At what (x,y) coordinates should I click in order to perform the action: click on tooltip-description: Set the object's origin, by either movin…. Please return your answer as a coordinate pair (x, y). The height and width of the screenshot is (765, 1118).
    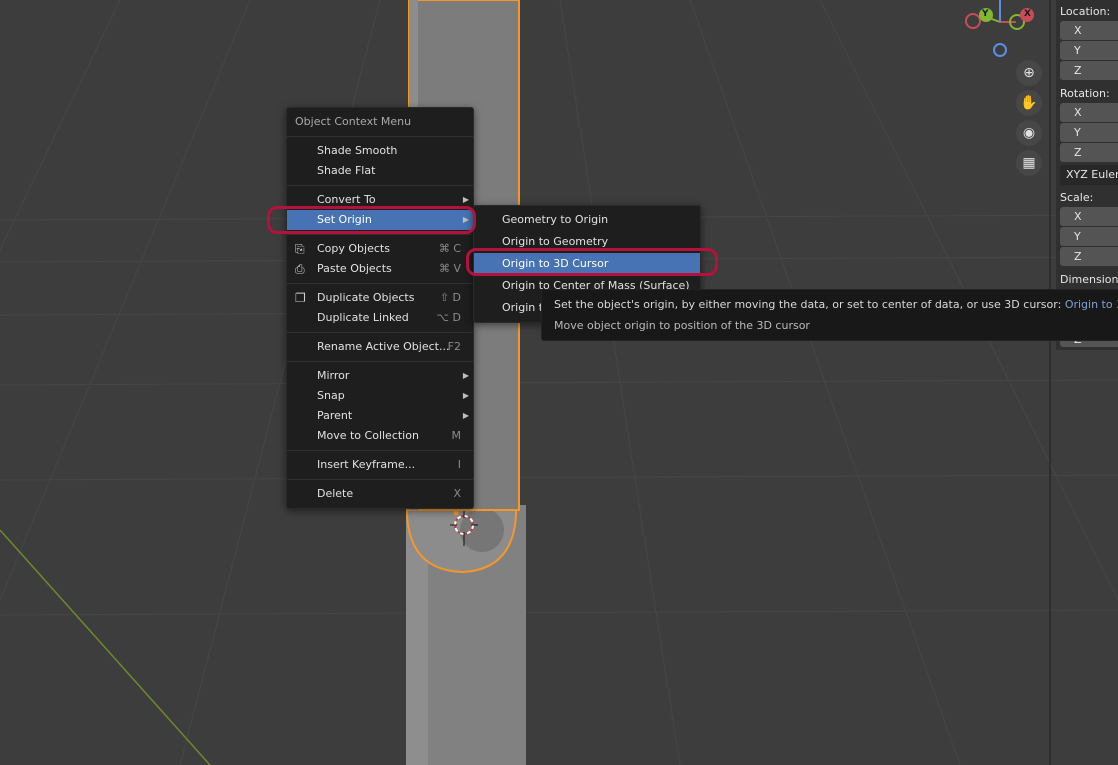
    Looking at the image, I should click on (808, 304).